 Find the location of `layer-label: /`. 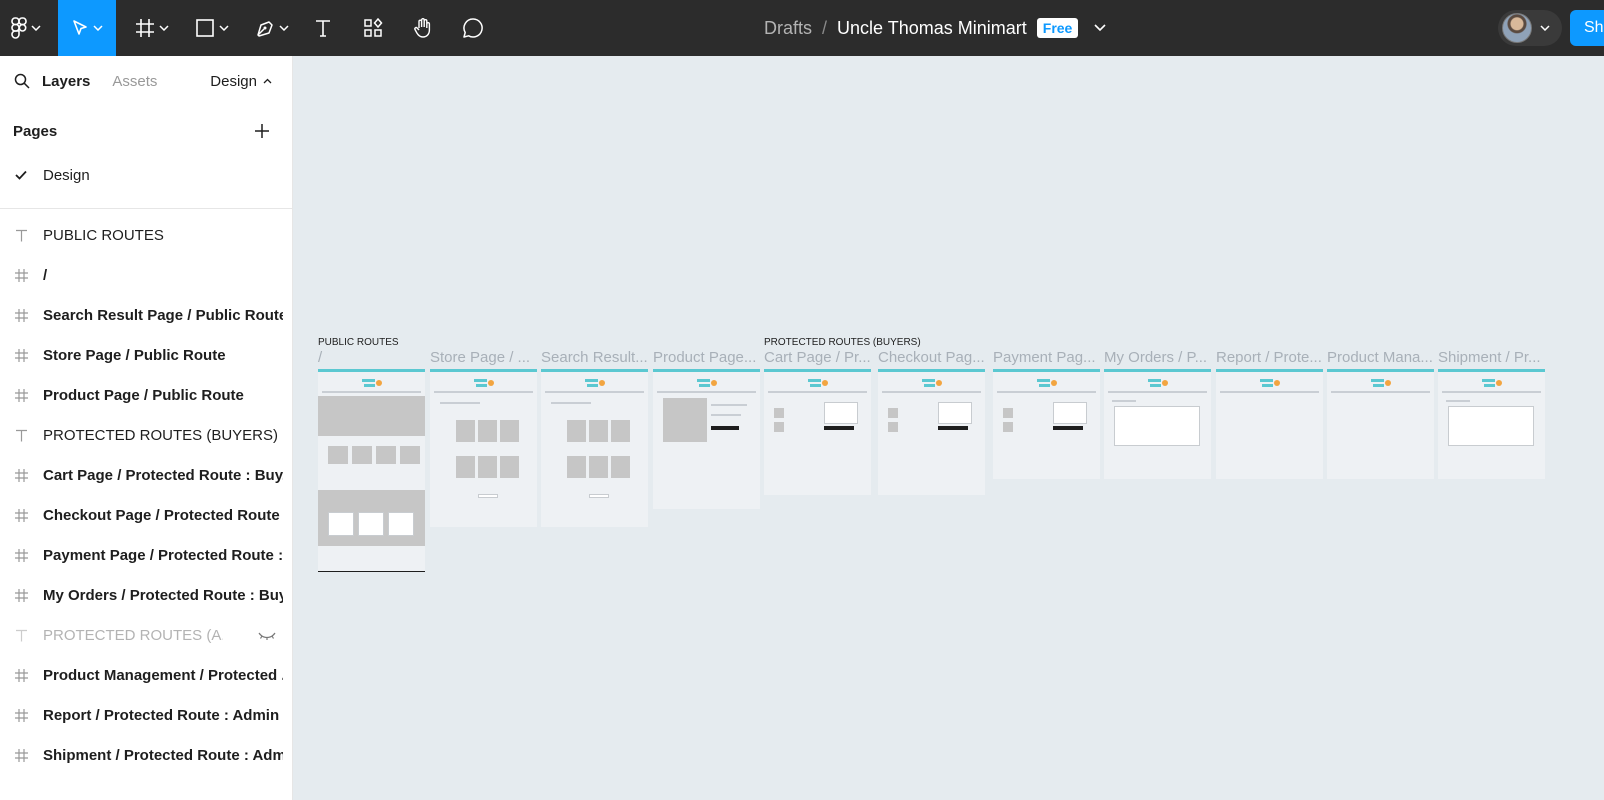

layer-label: / is located at coordinates (45, 275).